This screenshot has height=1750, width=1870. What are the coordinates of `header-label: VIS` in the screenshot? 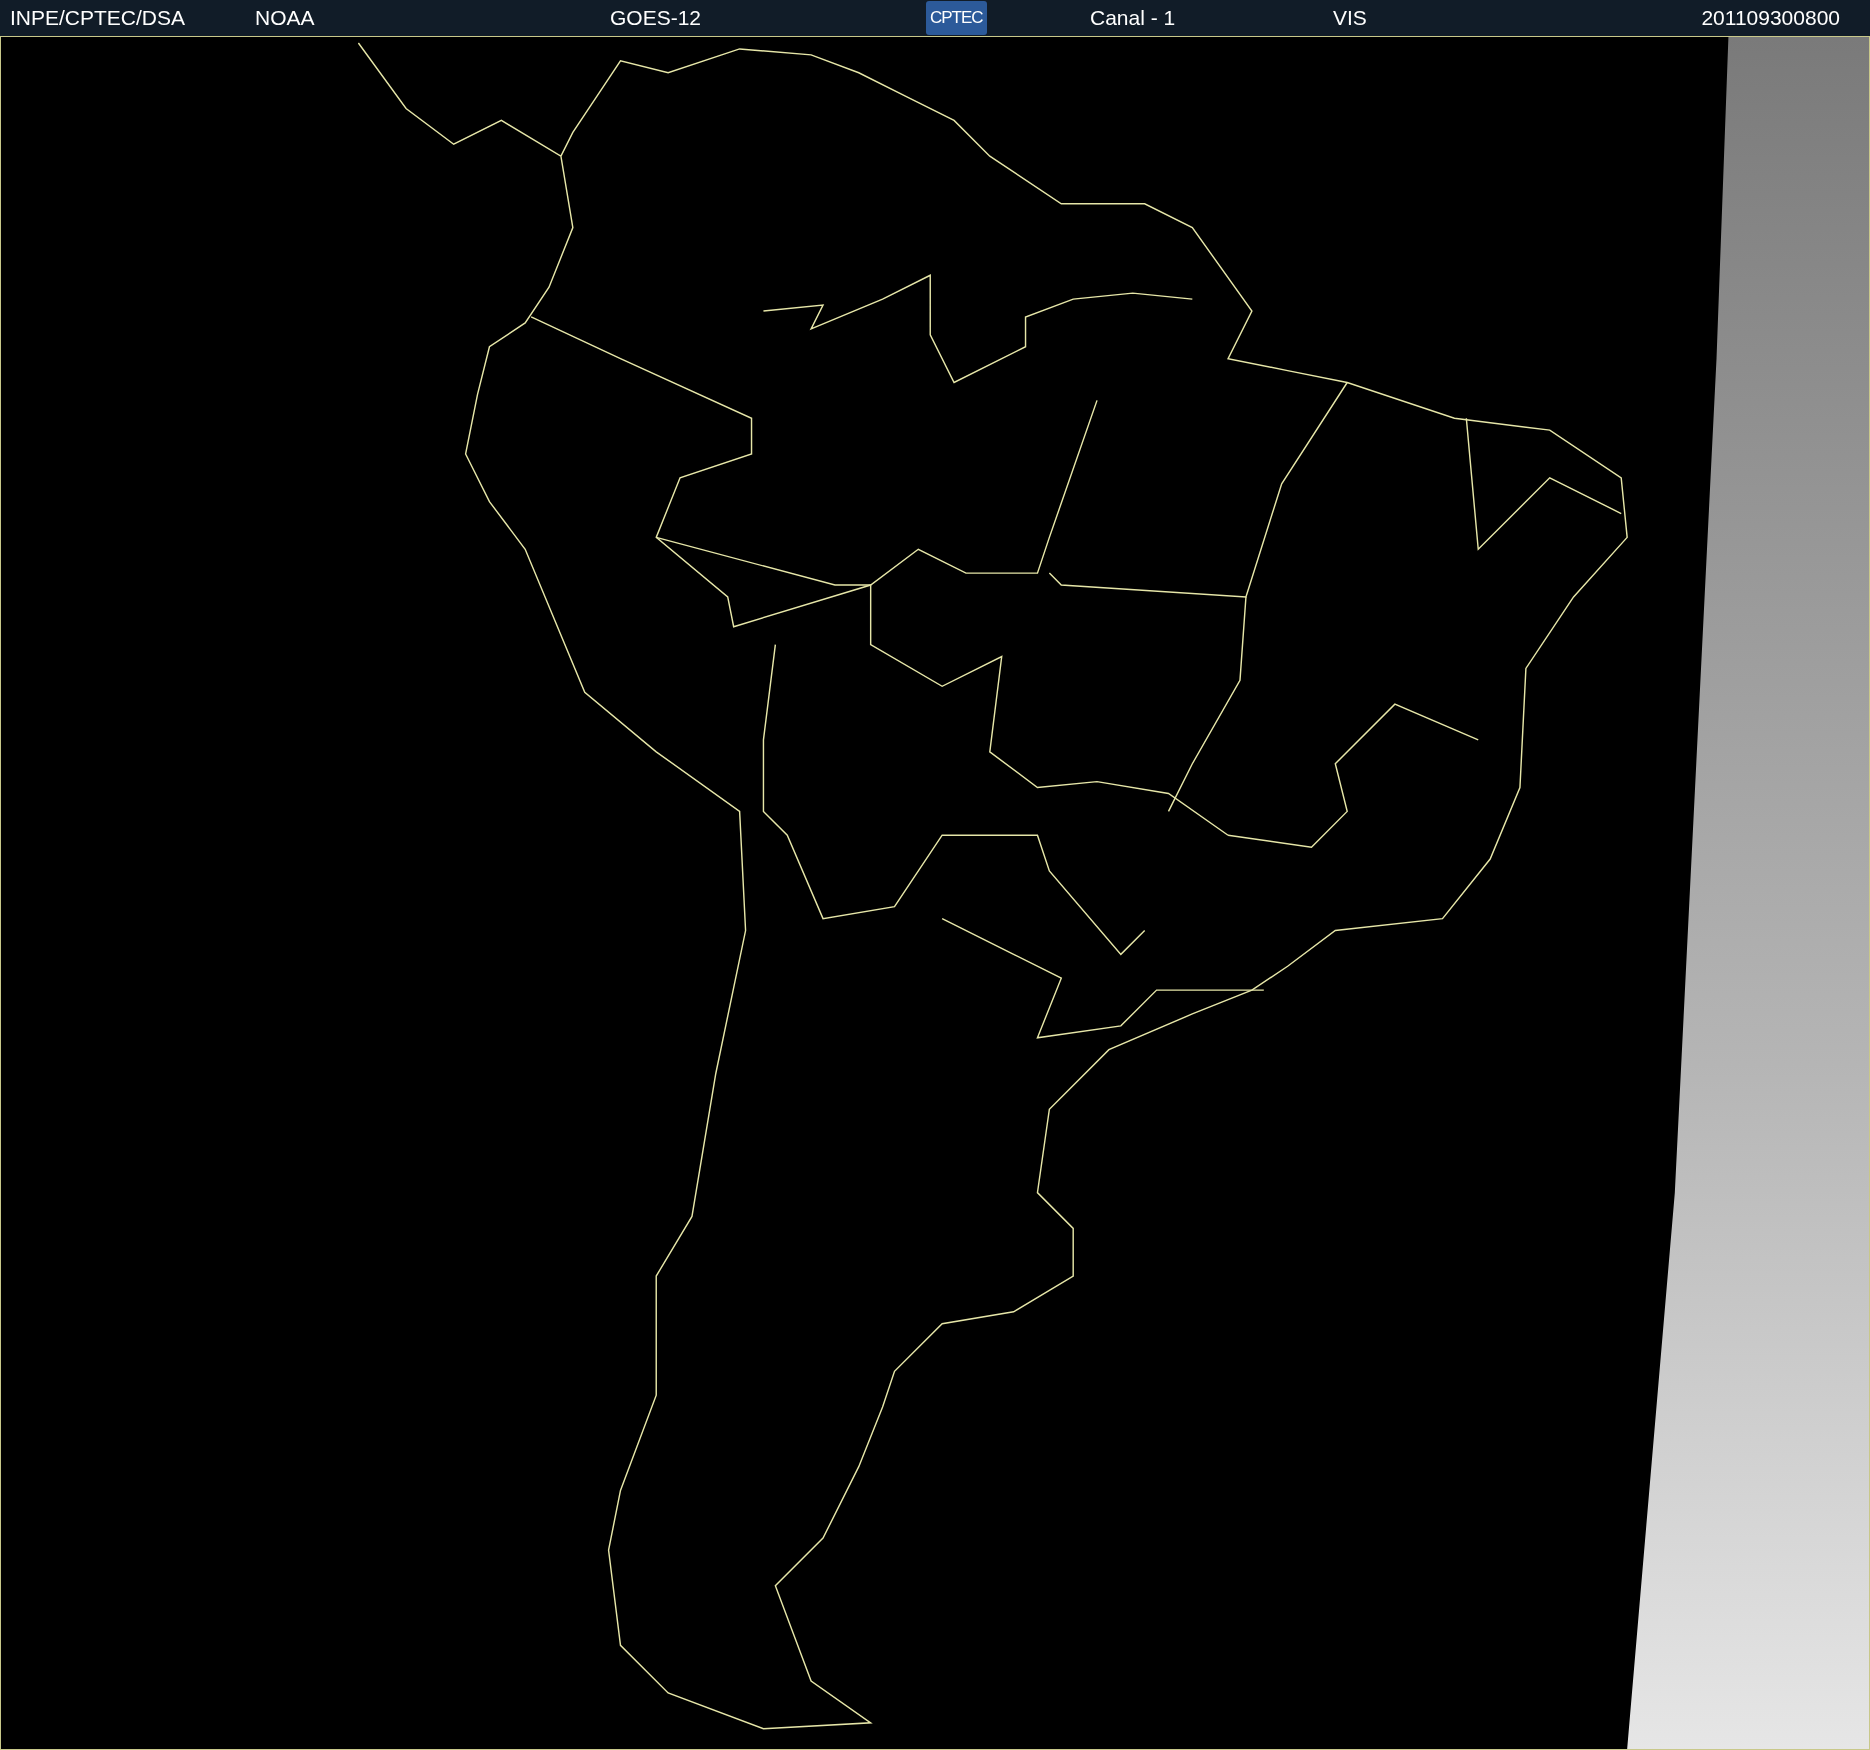 It's located at (1350, 18).